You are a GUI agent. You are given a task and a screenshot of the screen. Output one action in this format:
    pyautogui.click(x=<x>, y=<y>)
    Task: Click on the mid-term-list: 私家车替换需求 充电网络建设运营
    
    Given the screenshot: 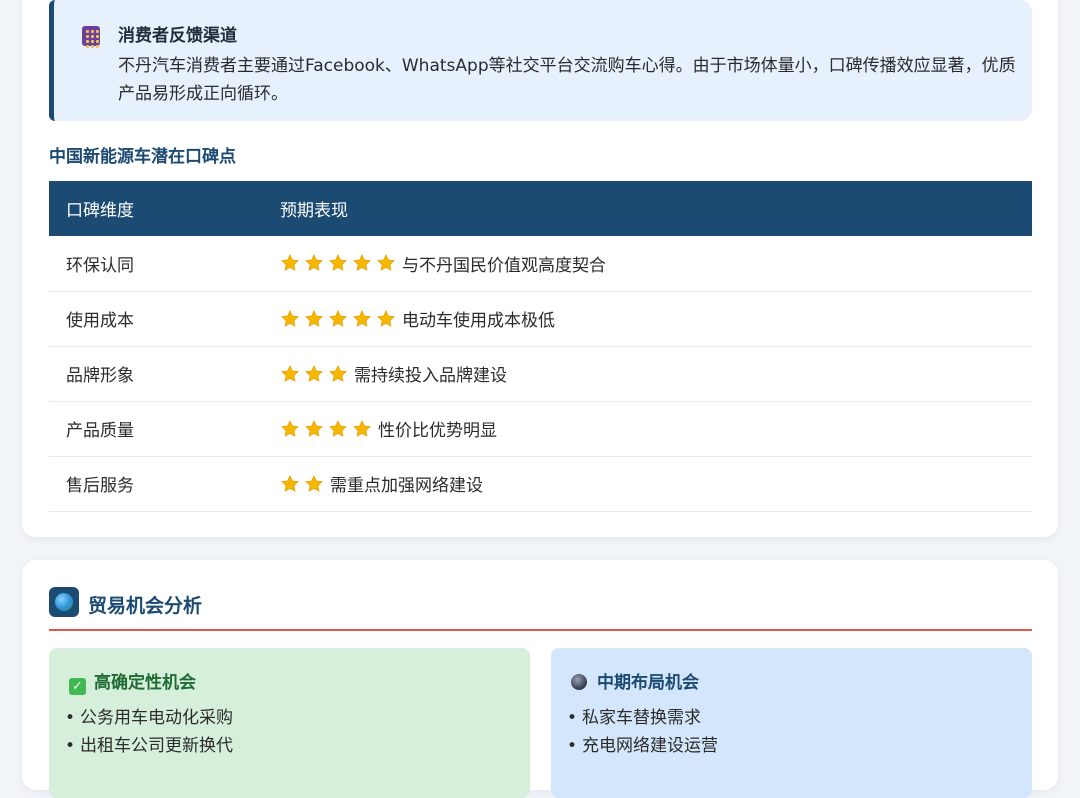 What is the action you would take?
    pyautogui.click(x=642, y=732)
    